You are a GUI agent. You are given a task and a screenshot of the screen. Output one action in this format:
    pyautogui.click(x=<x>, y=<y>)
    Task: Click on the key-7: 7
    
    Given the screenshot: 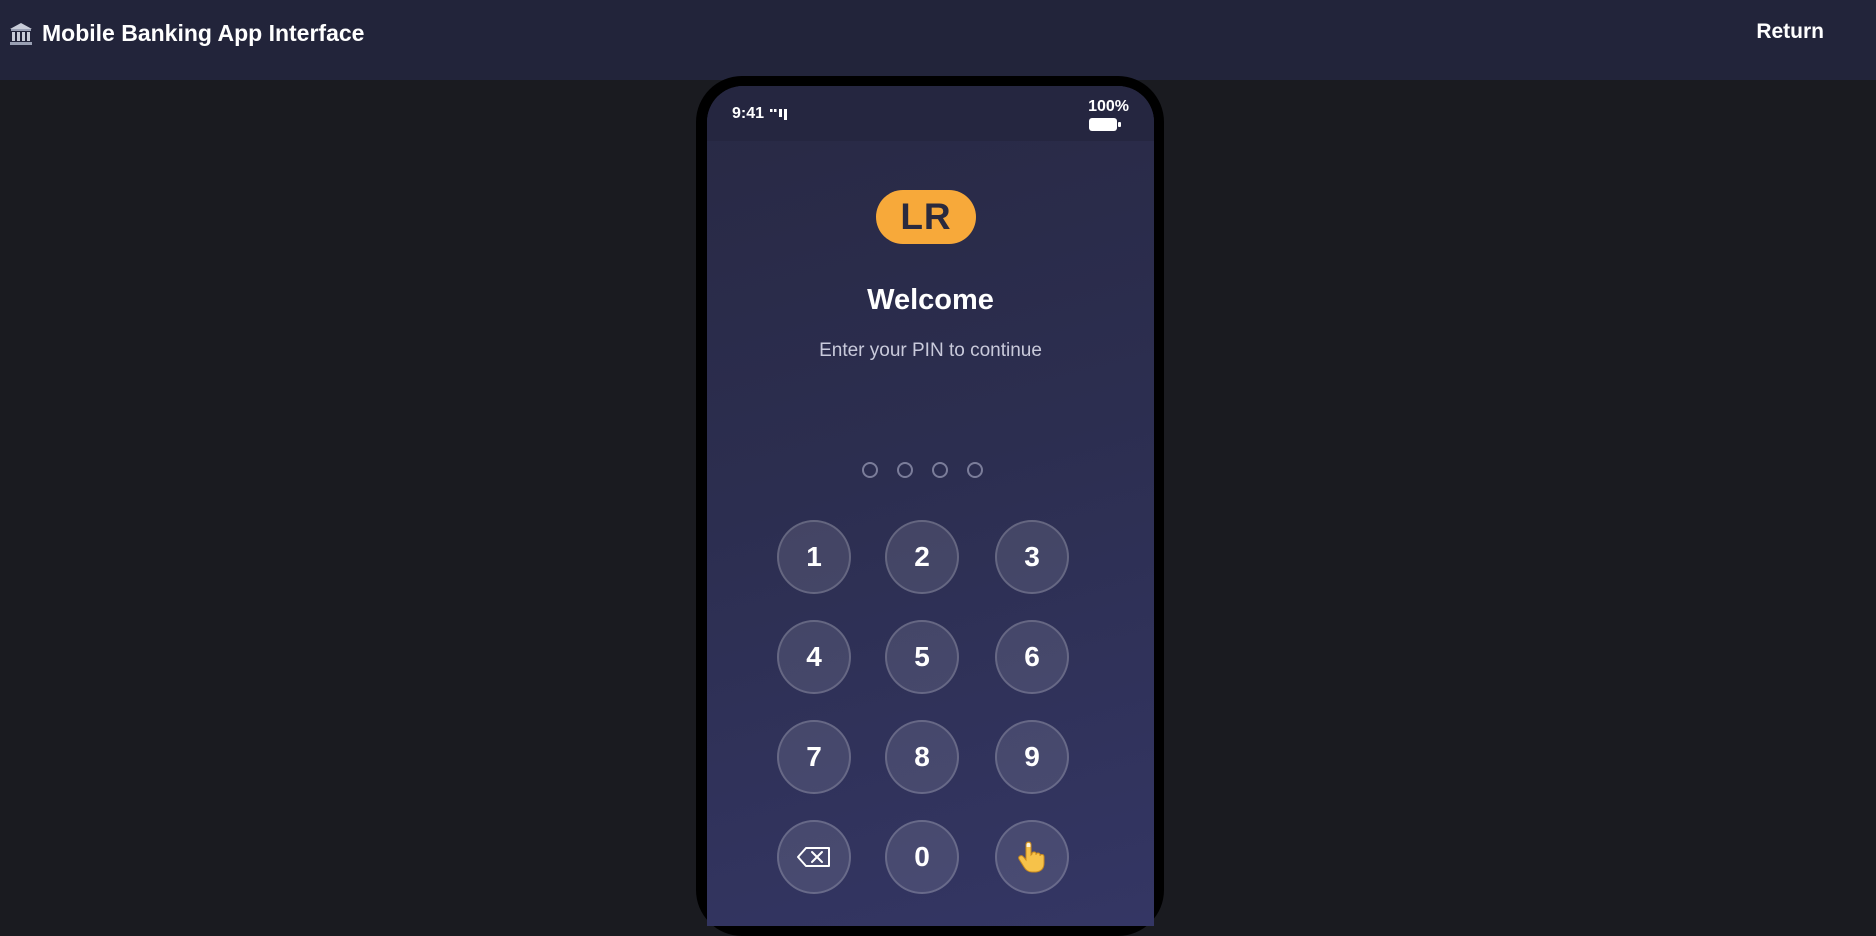 What is the action you would take?
    pyautogui.click(x=814, y=757)
    